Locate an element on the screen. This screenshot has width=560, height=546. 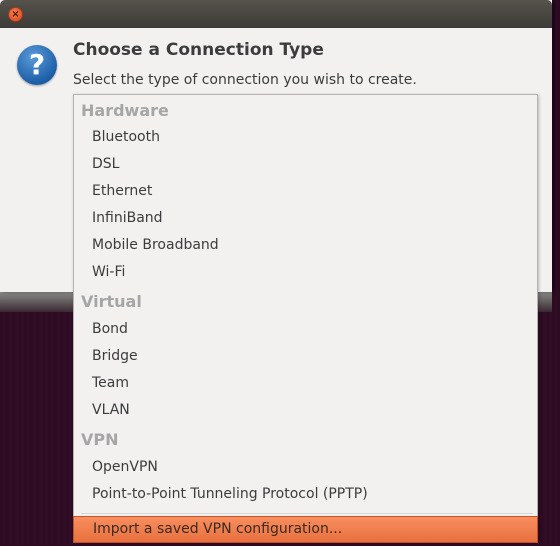
dialog-title: Choose a Connection Type is located at coordinates (198, 50).